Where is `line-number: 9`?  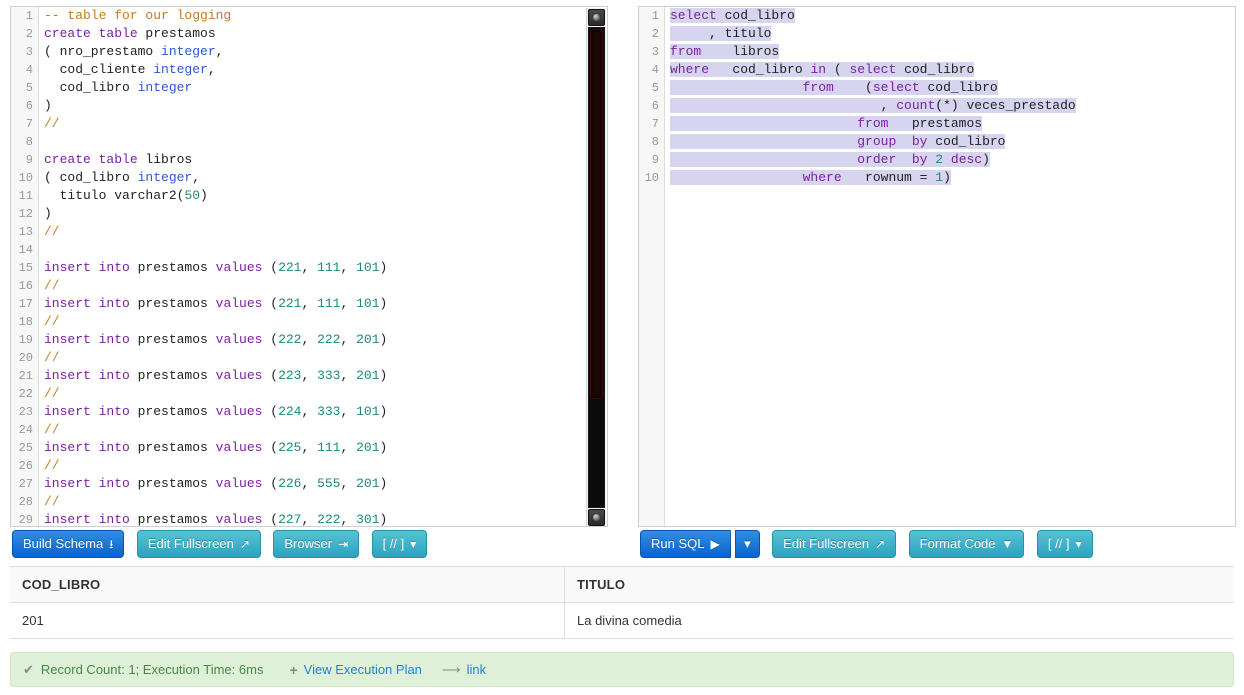
line-number: 9 is located at coordinates (29, 160).